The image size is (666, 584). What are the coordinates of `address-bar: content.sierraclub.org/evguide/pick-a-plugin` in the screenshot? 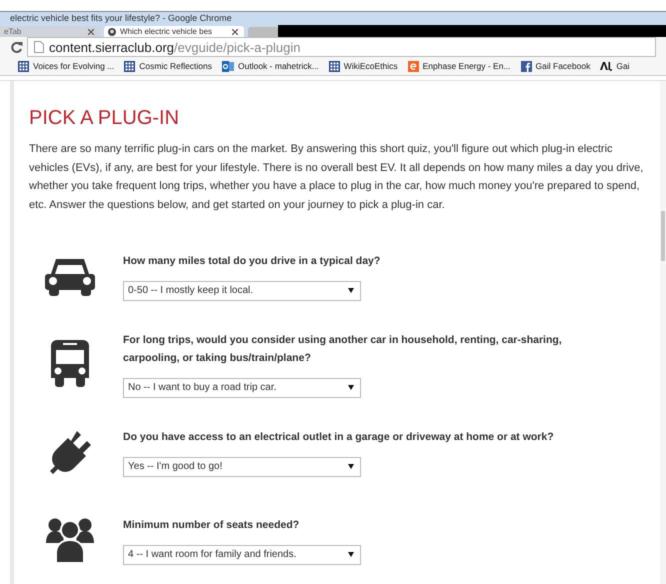 It's located at (341, 47).